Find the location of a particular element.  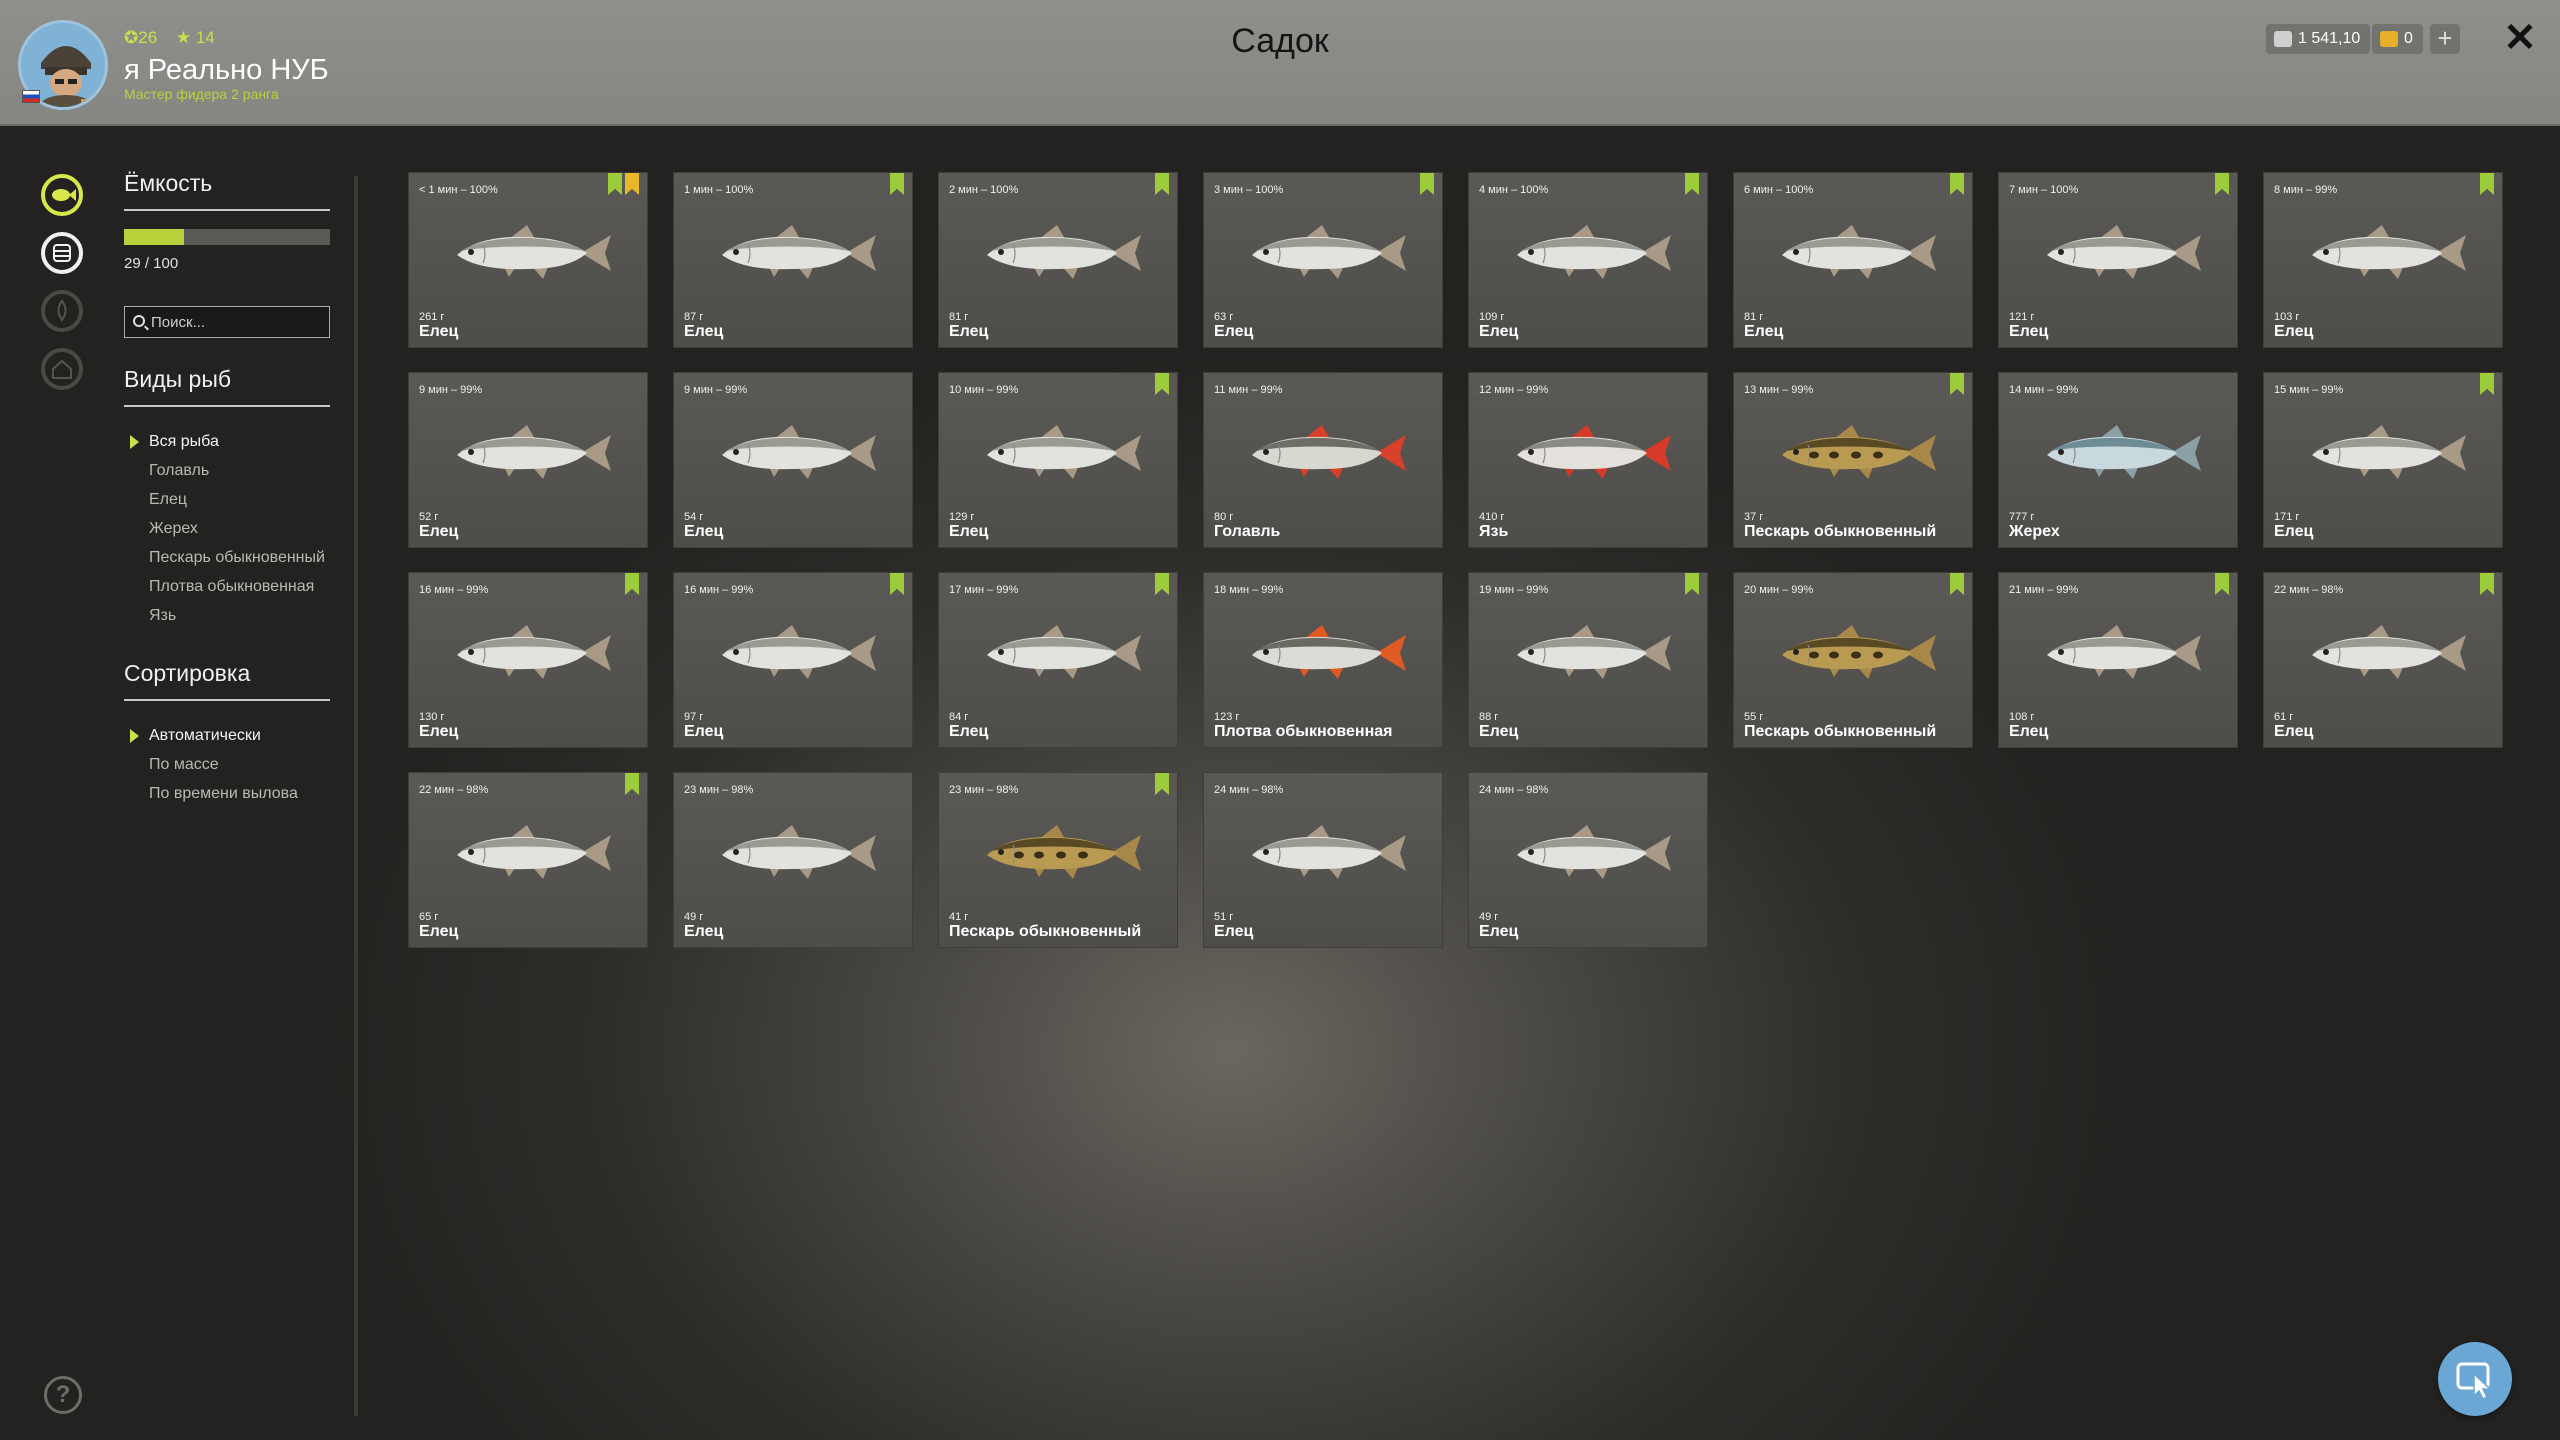

catch-time: 2 мин – 100% is located at coordinates (984, 190).